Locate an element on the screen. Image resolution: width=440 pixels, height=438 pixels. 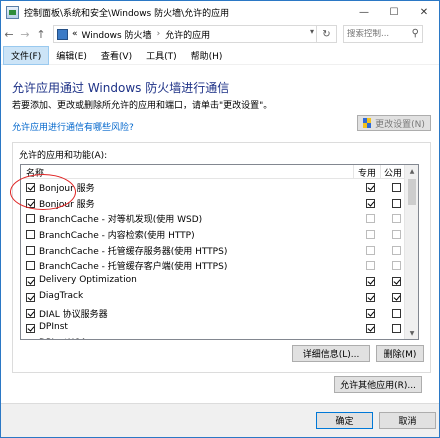
up-arrow-icon: ↑ is located at coordinates (41, 34).